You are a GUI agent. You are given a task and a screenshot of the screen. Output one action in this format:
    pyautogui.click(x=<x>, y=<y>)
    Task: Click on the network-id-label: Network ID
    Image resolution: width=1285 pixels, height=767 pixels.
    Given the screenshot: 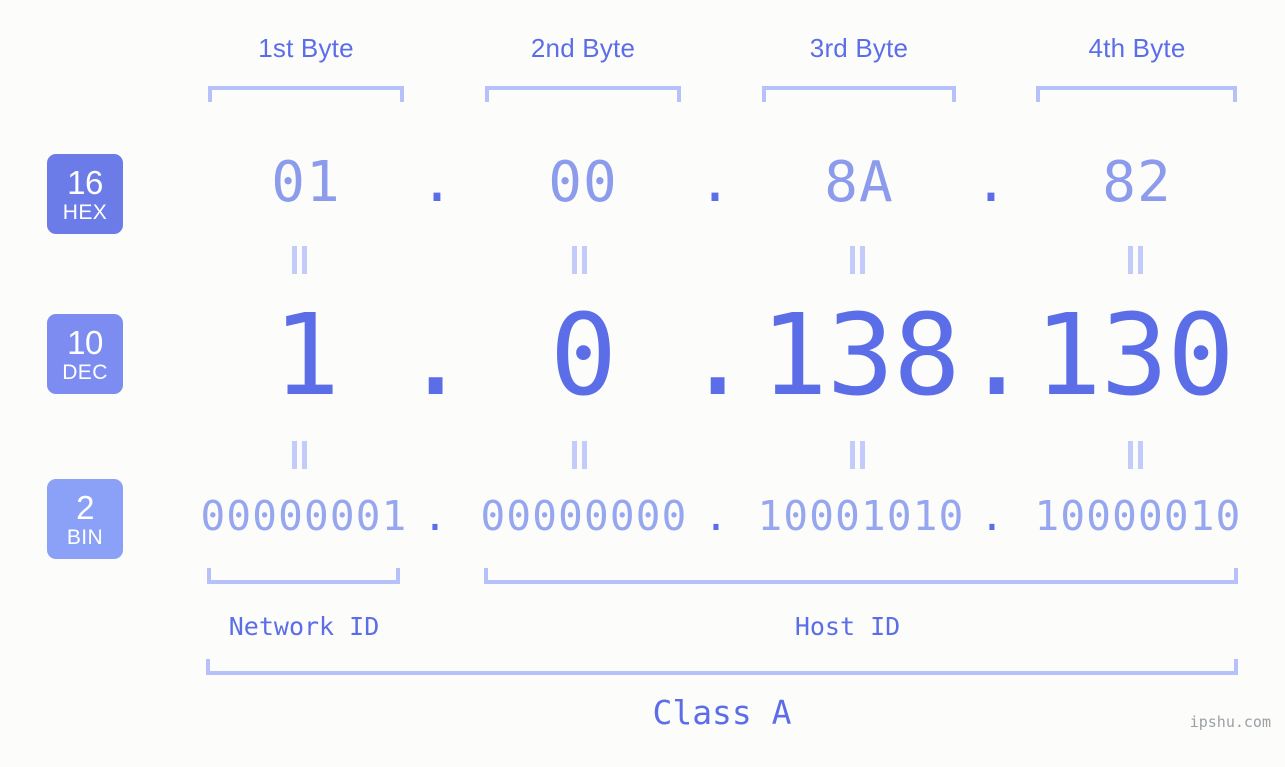 What is the action you would take?
    pyautogui.click(x=304, y=626)
    